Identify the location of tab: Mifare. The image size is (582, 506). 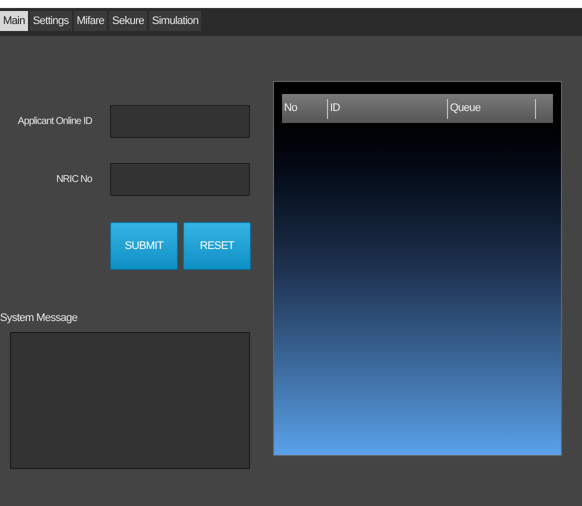
(91, 21).